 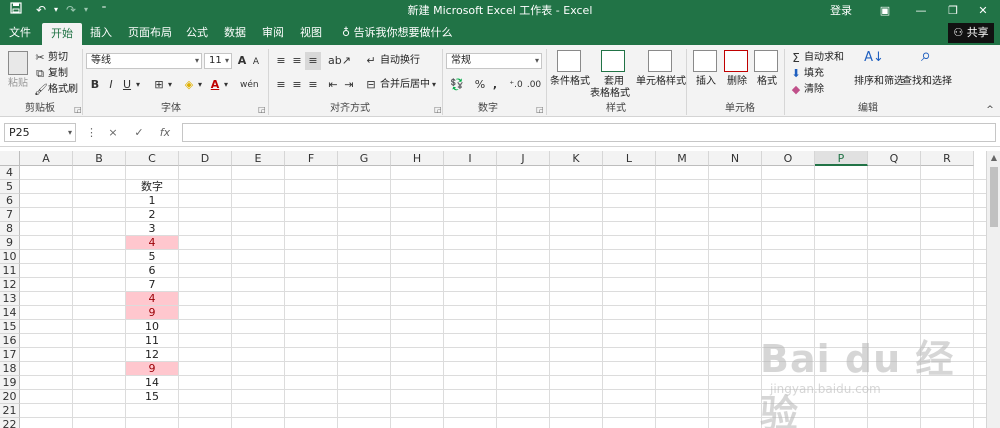 I want to click on tab-data: 数据, so click(x=235, y=33).